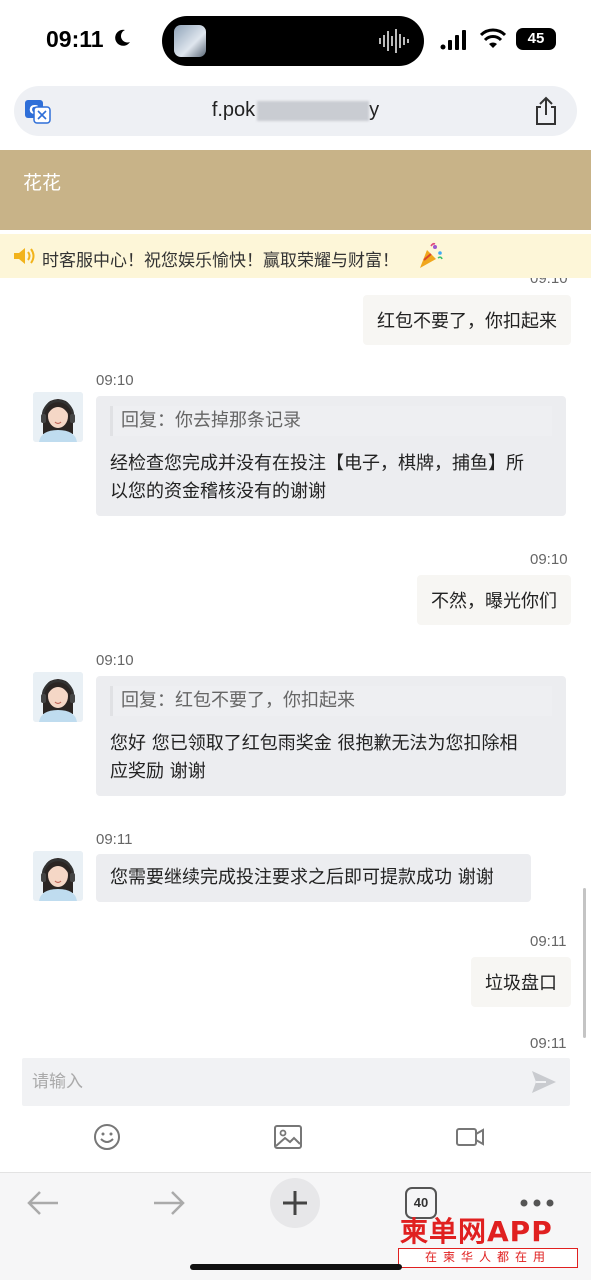  Describe the element at coordinates (107, 1137) in the screenshot. I see `emoji-icon` at that location.